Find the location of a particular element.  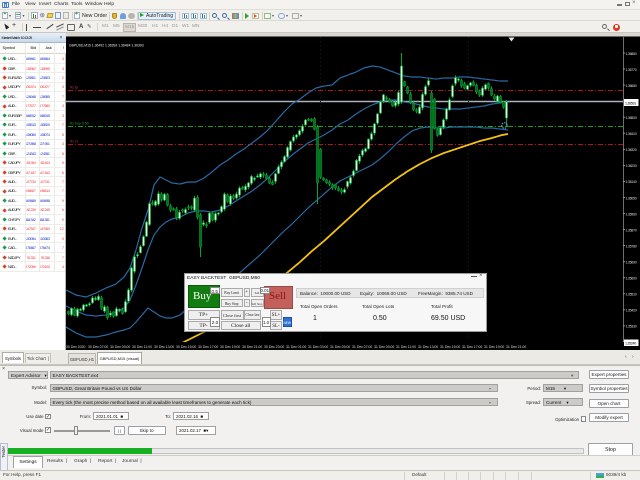

svg-text: 31 Dec 11:00 is located at coordinates (406, 347).